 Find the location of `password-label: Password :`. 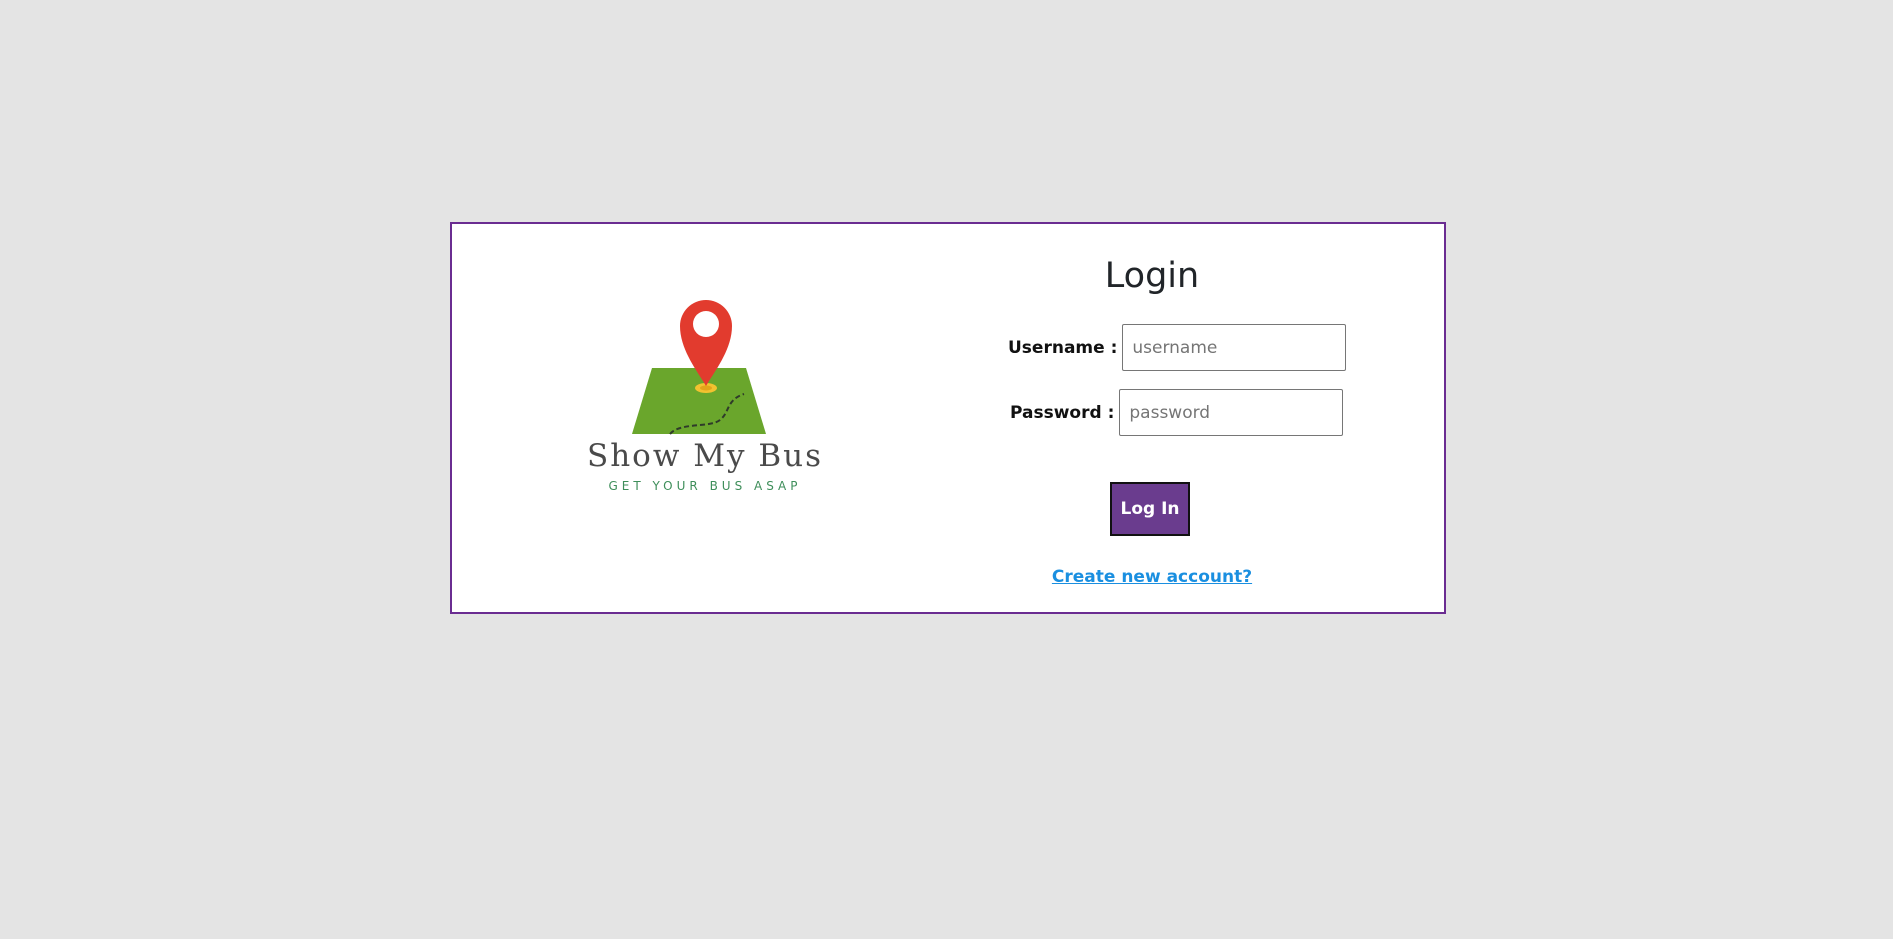

password-label: Password : is located at coordinates (1062, 412).